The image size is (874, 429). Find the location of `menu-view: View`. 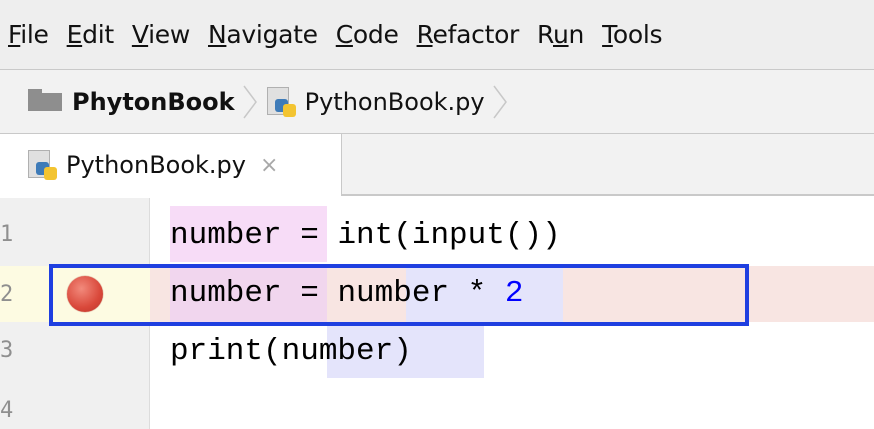

menu-view: View is located at coordinates (162, 35).